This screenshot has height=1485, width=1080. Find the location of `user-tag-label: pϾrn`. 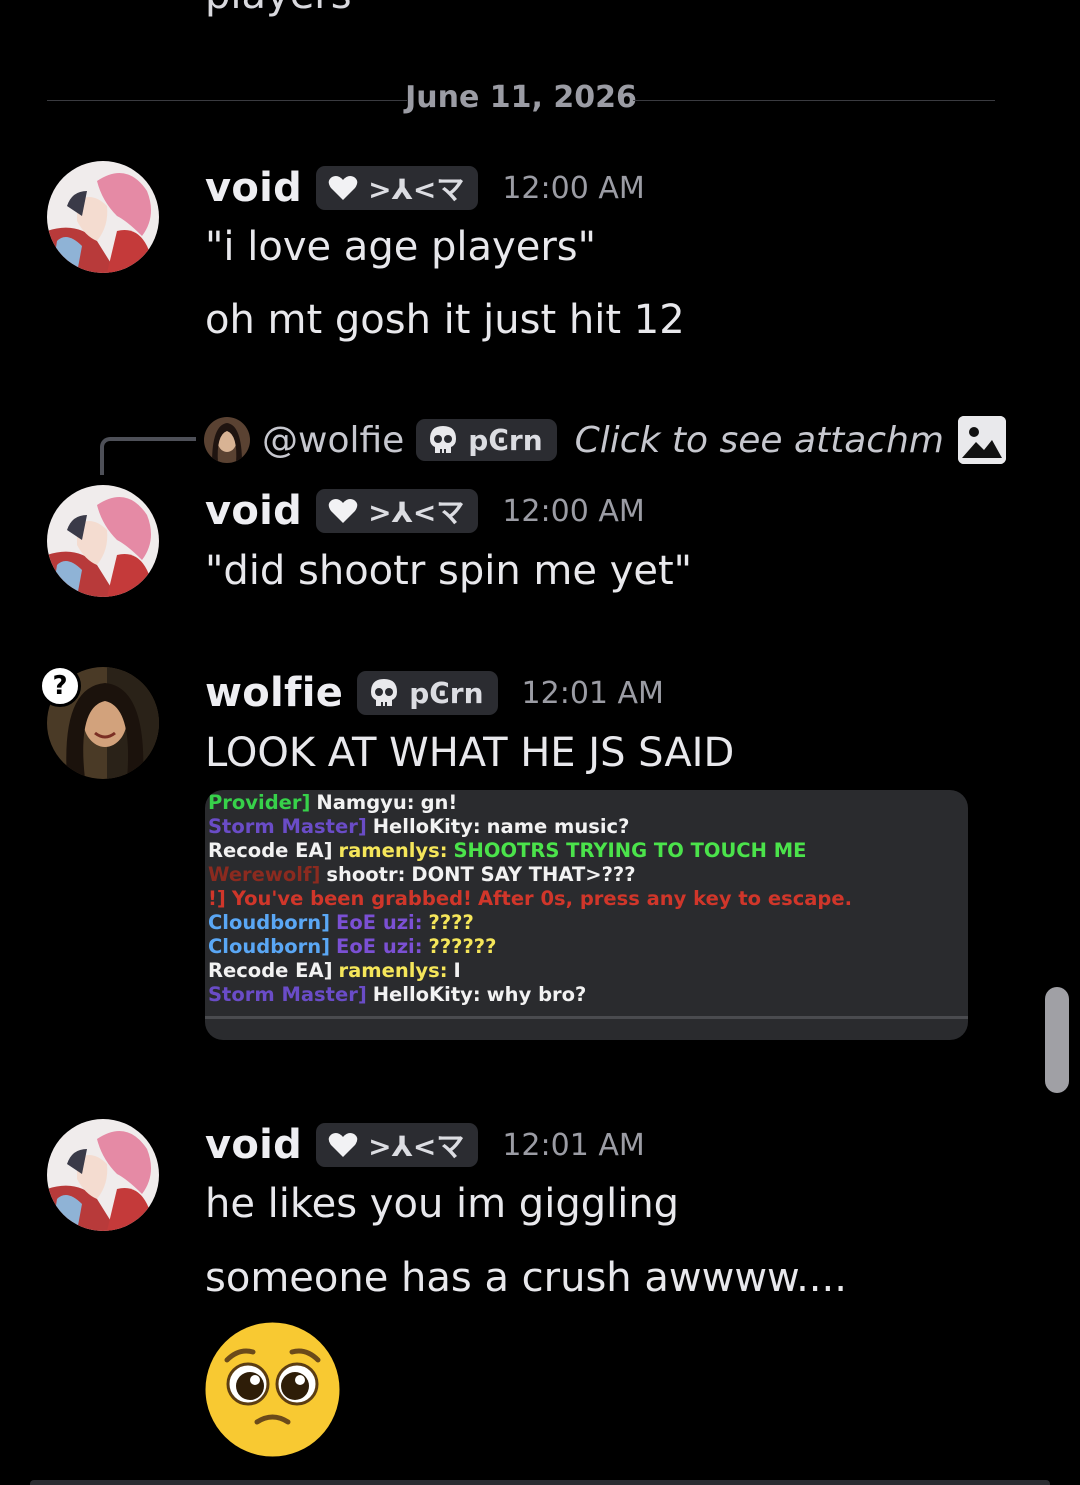

user-tag-label: pϾrn is located at coordinates (446, 693).